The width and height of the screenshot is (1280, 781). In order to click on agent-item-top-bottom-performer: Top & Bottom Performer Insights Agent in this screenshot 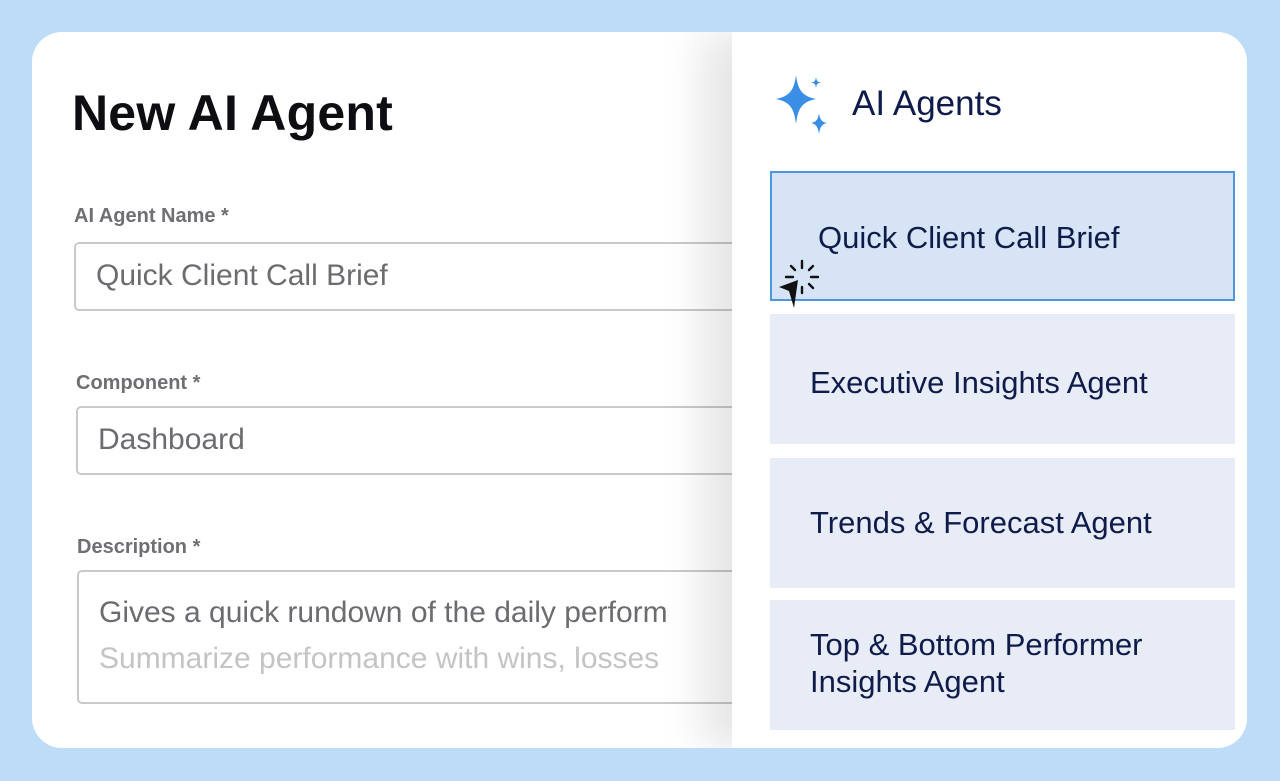, I will do `click(1002, 665)`.